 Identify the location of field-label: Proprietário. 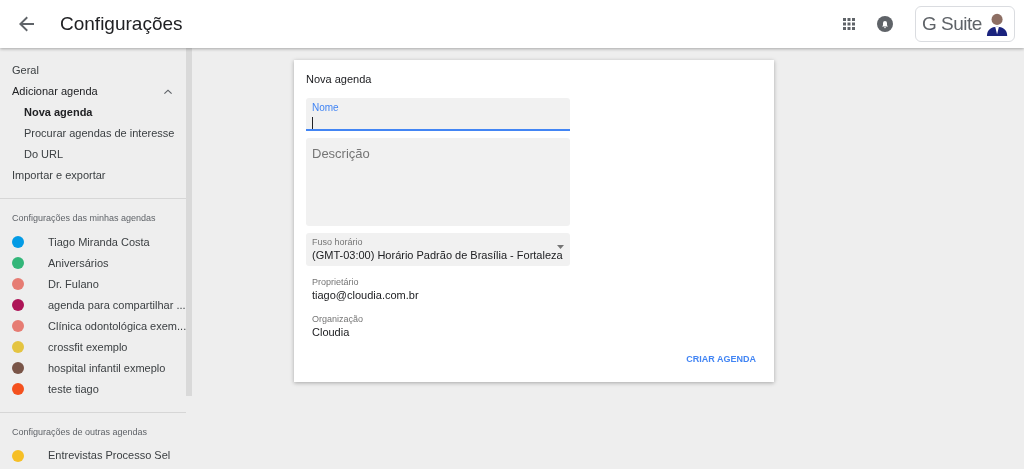
(336, 282).